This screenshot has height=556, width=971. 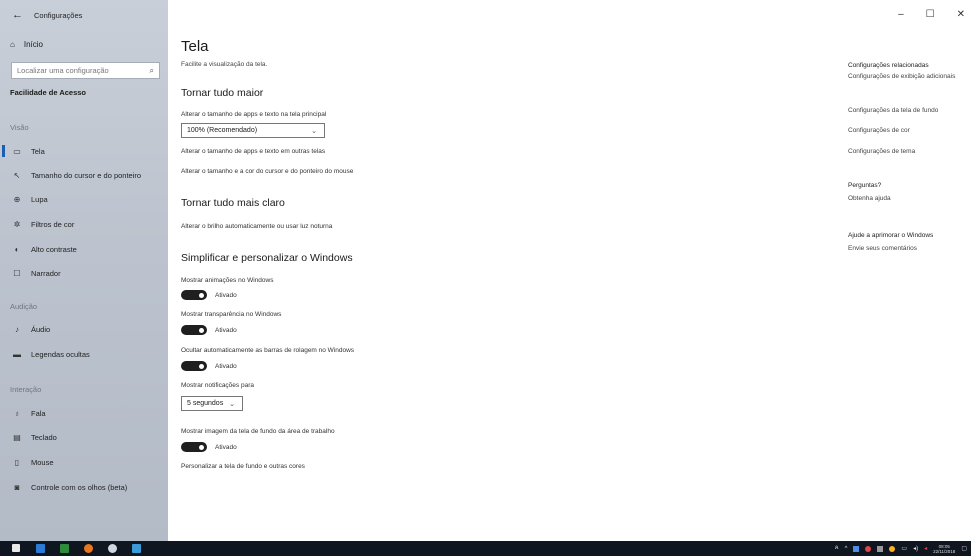 I want to click on sidebar-item-speech: ♁ Fala, so click(x=84, y=413).